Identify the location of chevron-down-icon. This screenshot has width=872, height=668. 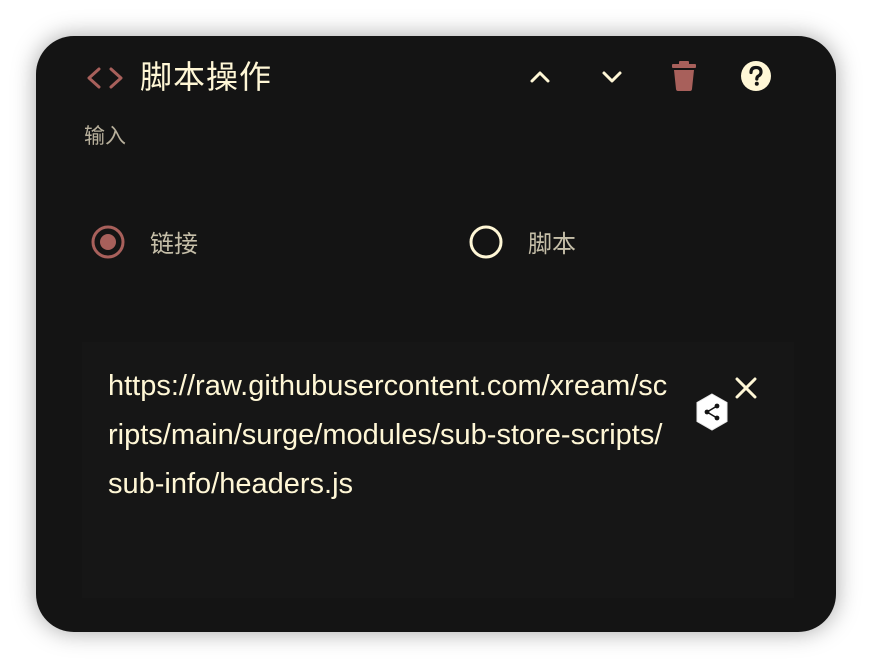
(612, 78).